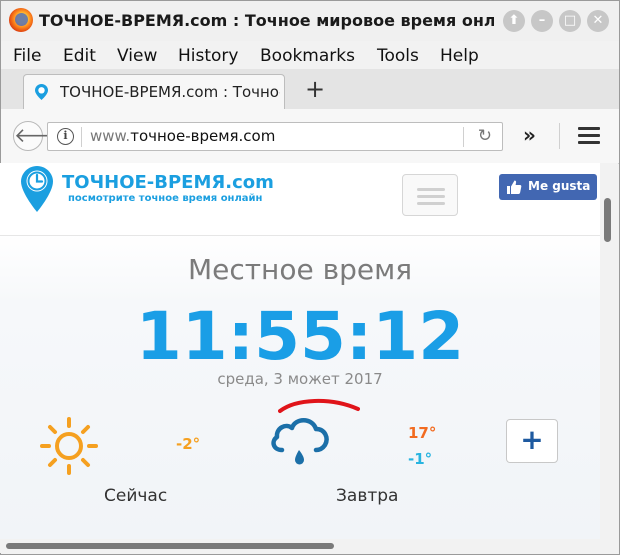 The width and height of the screenshot is (620, 555). I want to click on overflow-chevron-icon: », so click(529, 135).